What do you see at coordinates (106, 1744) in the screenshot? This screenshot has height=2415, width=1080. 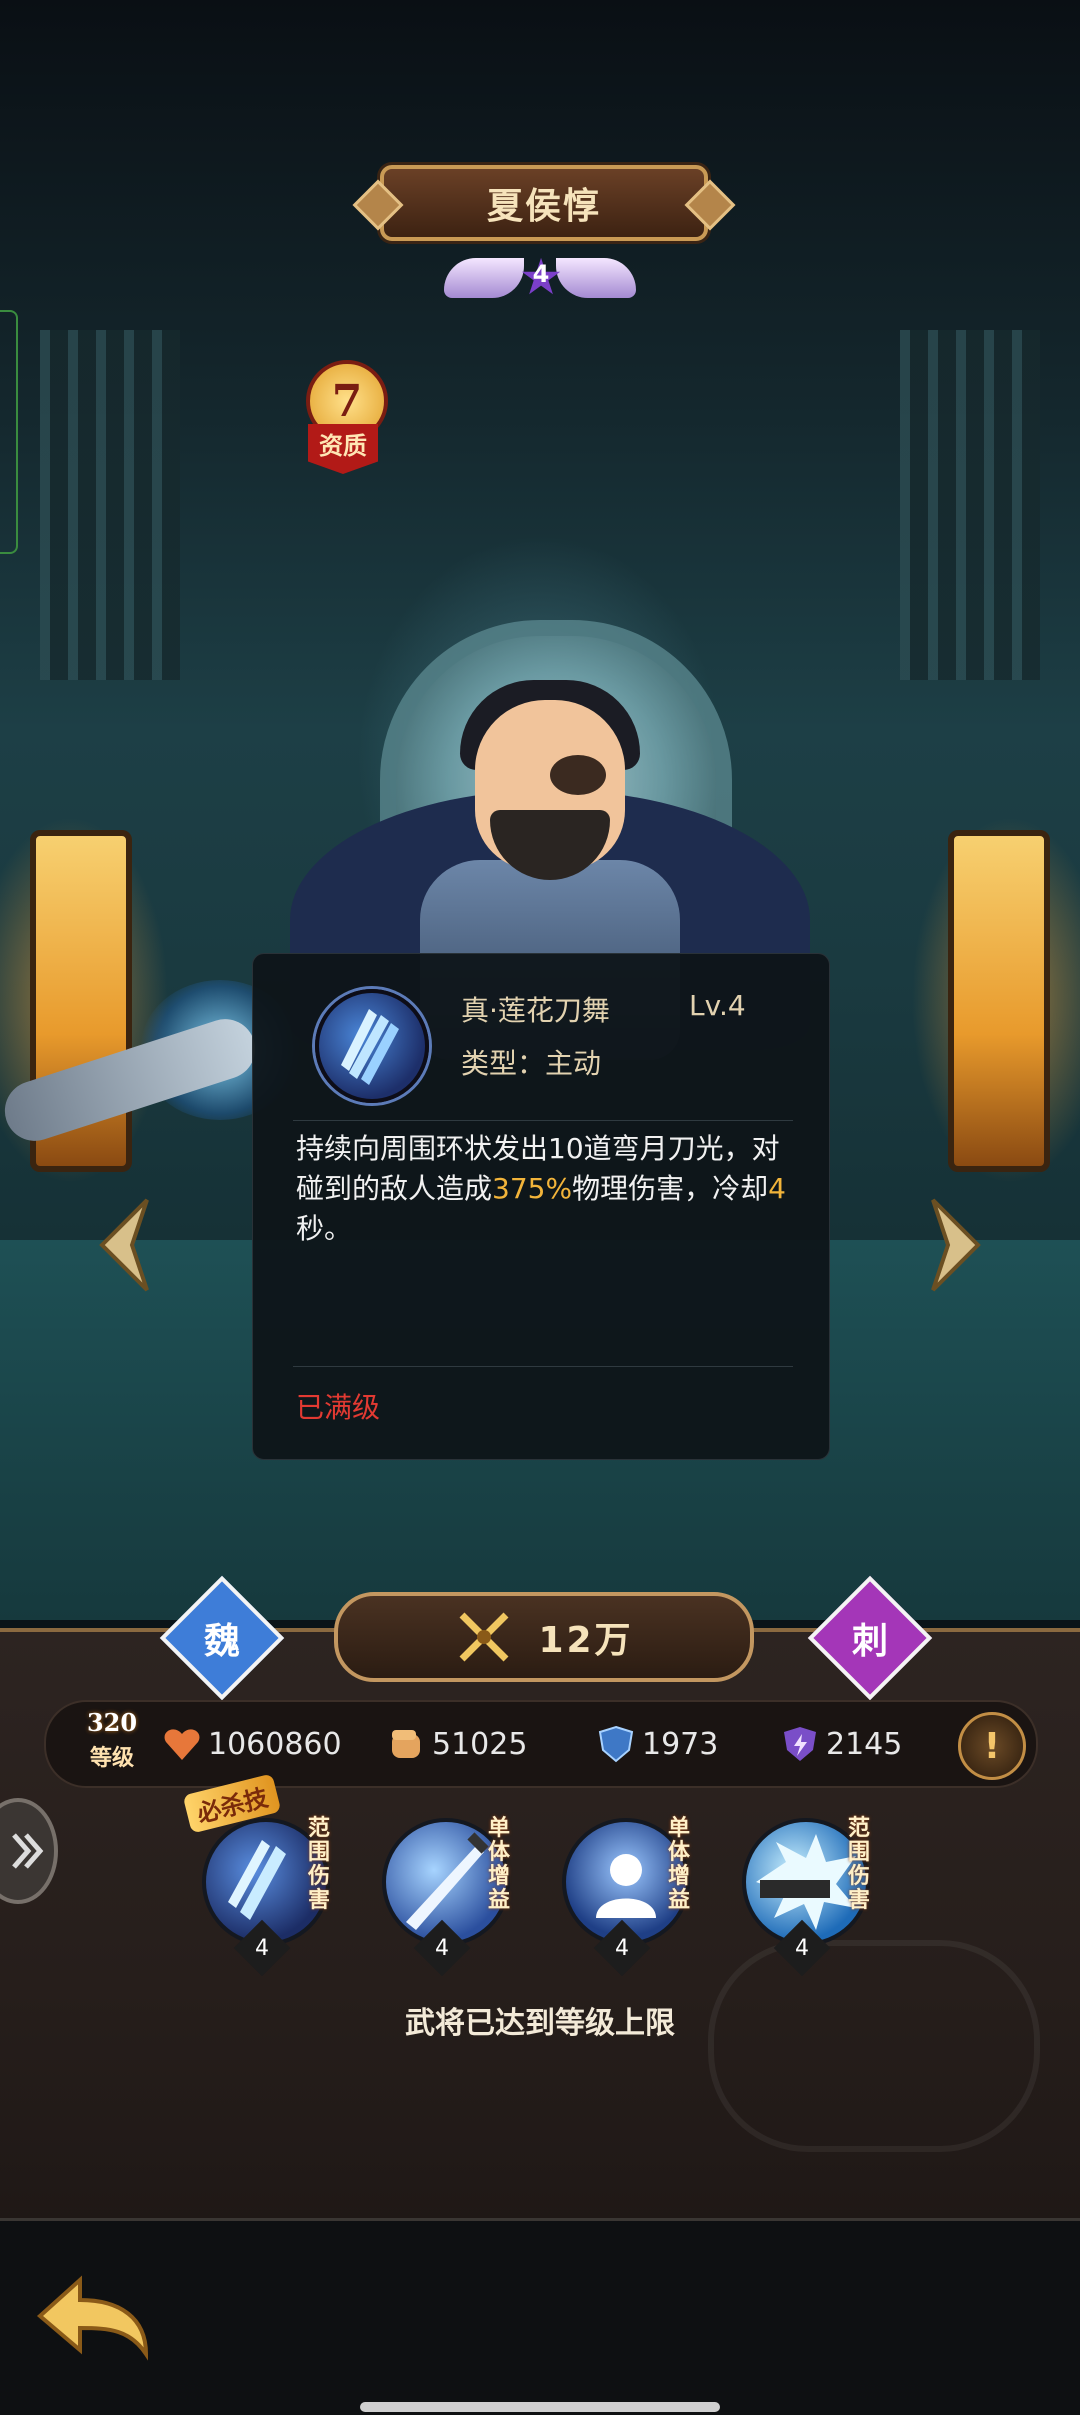 I see `level-badge: 320 等级` at bounding box center [106, 1744].